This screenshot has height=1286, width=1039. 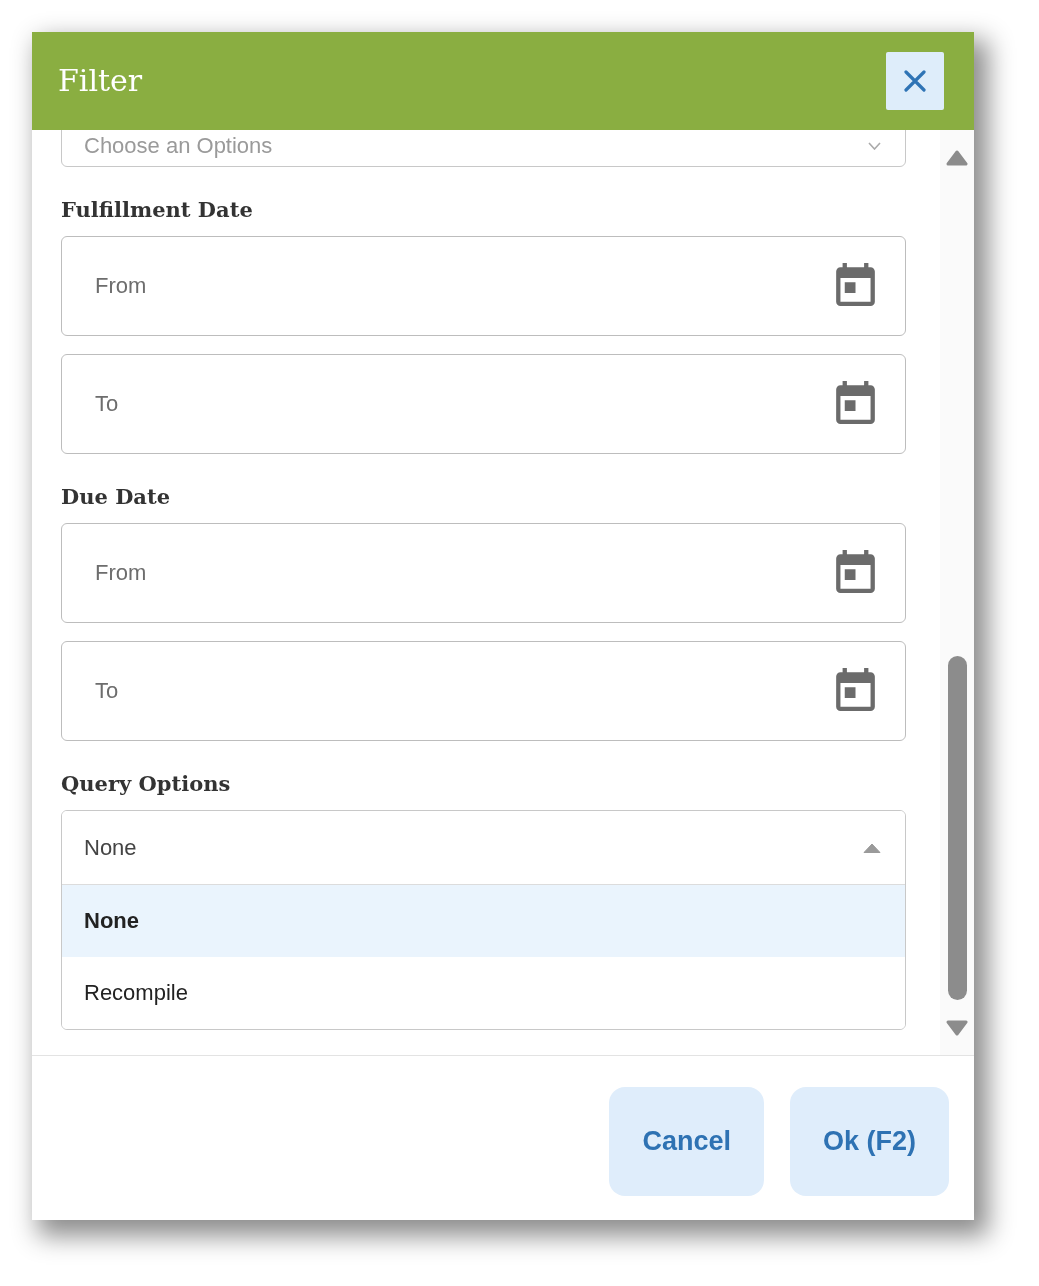 I want to click on close-button, so click(x=915, y=81).